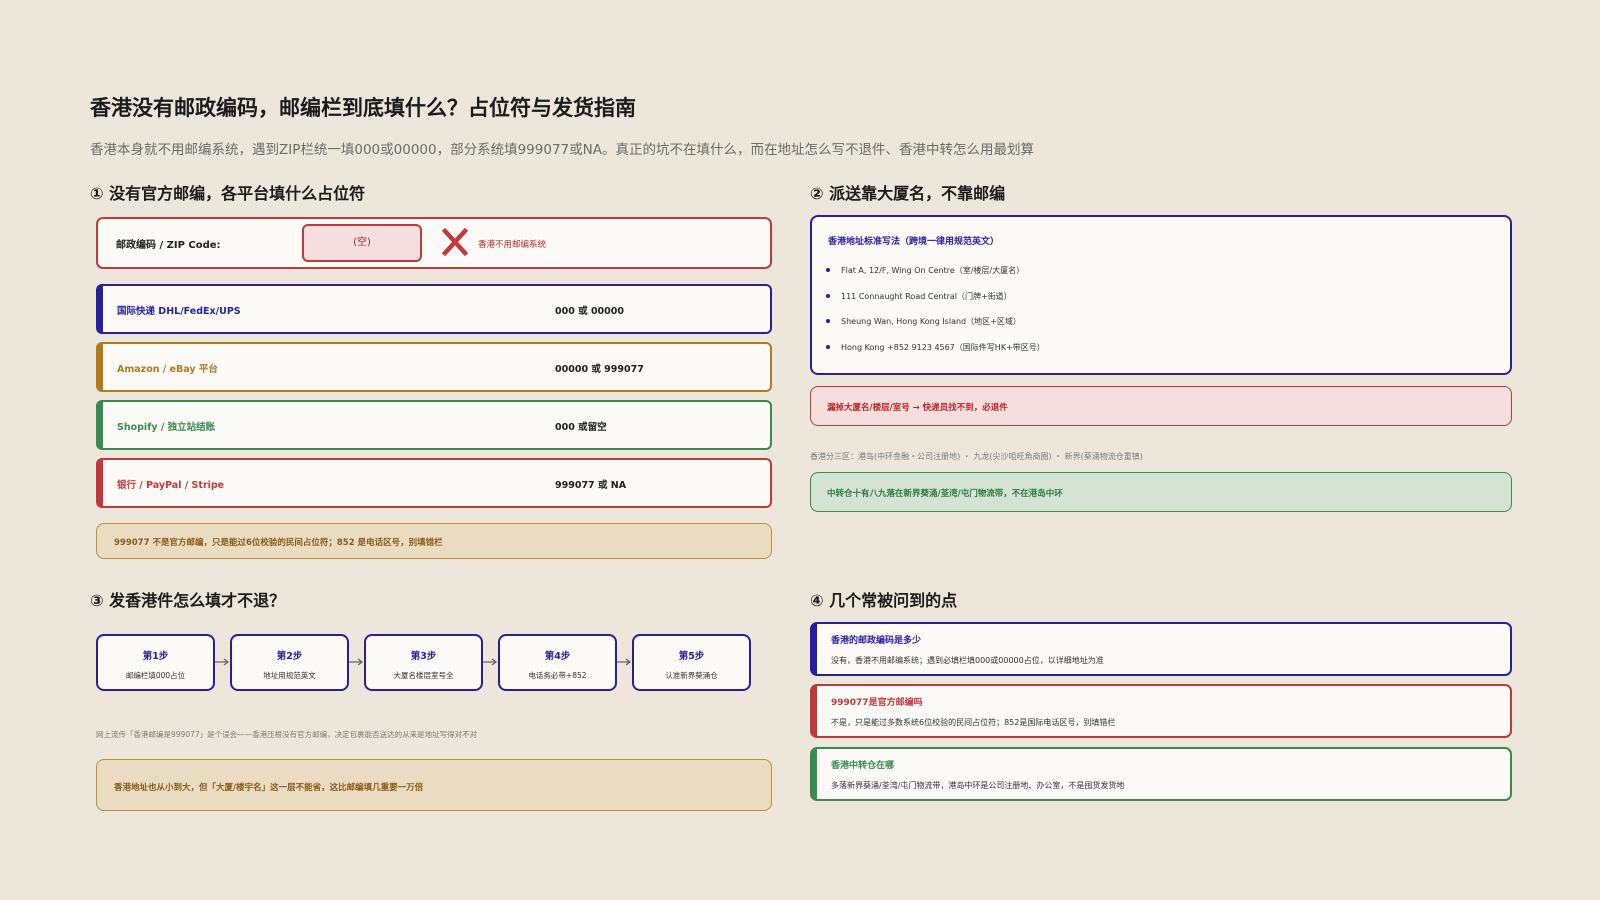 The image size is (1600, 900). What do you see at coordinates (557, 656) in the screenshot?
I see `step-title: 第4步` at bounding box center [557, 656].